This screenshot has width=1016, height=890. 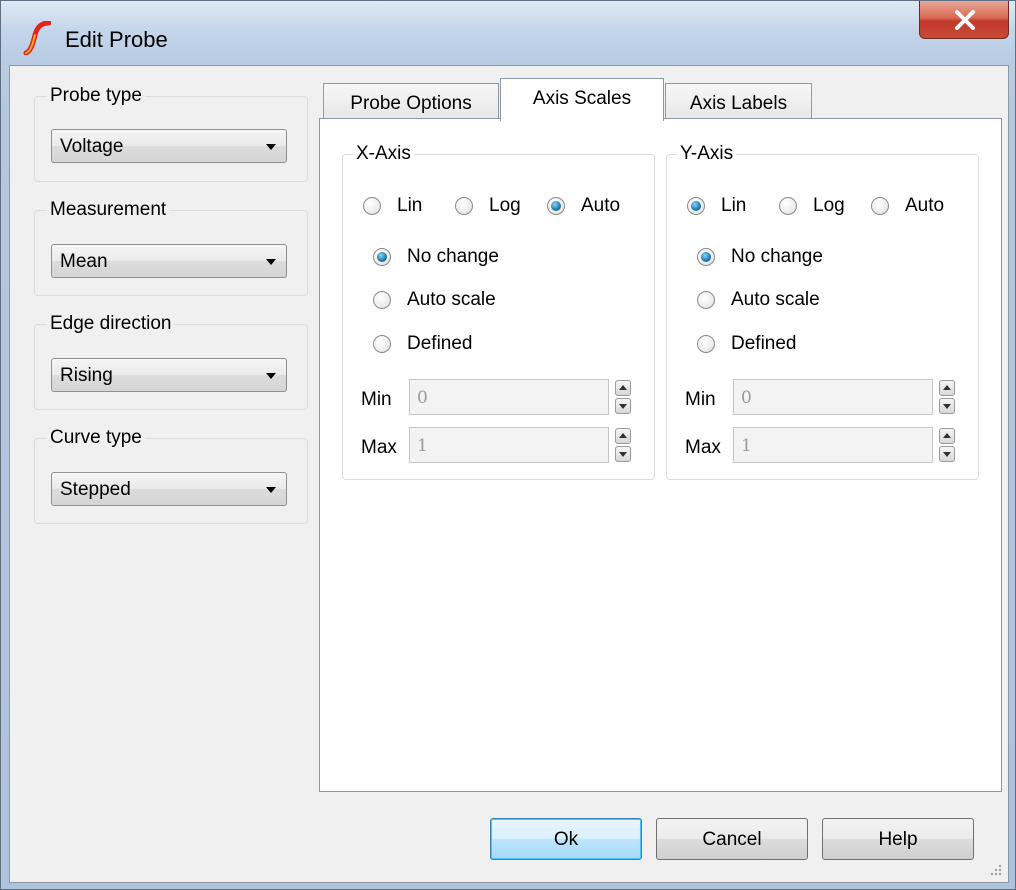 What do you see at coordinates (623, 397) in the screenshot?
I see `x-min-spinner` at bounding box center [623, 397].